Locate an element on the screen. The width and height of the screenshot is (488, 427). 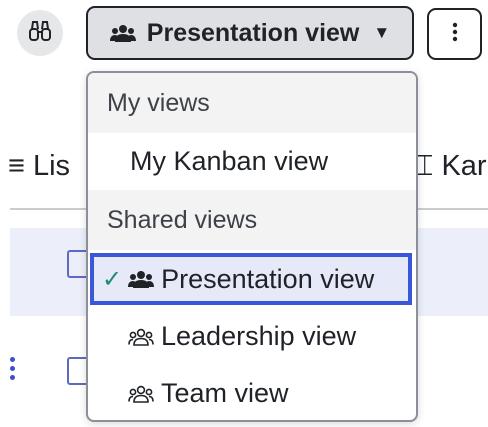
kebab-icon is located at coordinates (455, 34).